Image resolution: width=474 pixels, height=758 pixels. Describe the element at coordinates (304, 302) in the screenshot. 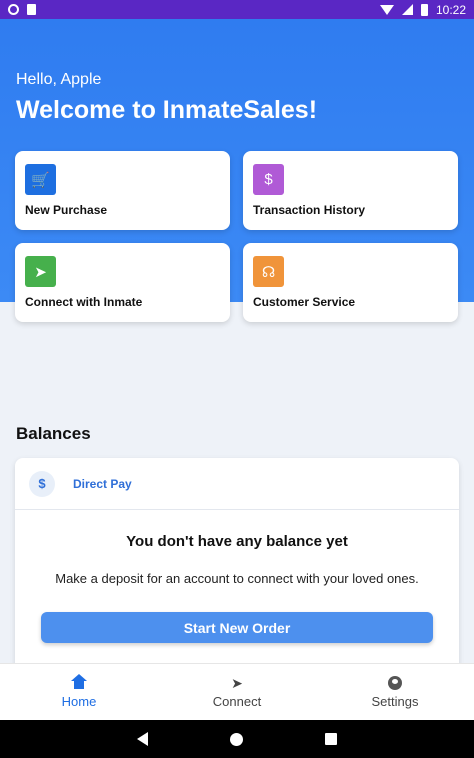

I see `tile-label: Customer Service` at that location.